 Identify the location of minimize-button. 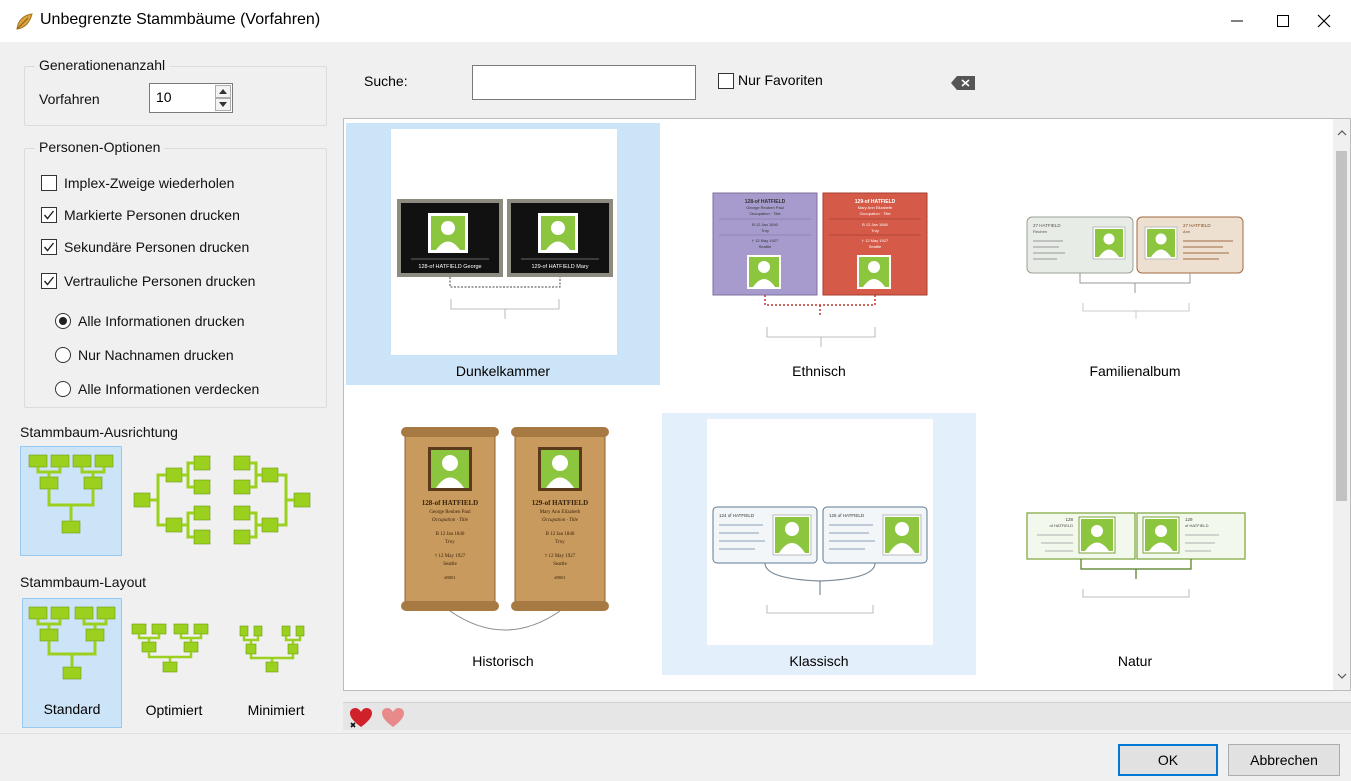
(1237, 21).